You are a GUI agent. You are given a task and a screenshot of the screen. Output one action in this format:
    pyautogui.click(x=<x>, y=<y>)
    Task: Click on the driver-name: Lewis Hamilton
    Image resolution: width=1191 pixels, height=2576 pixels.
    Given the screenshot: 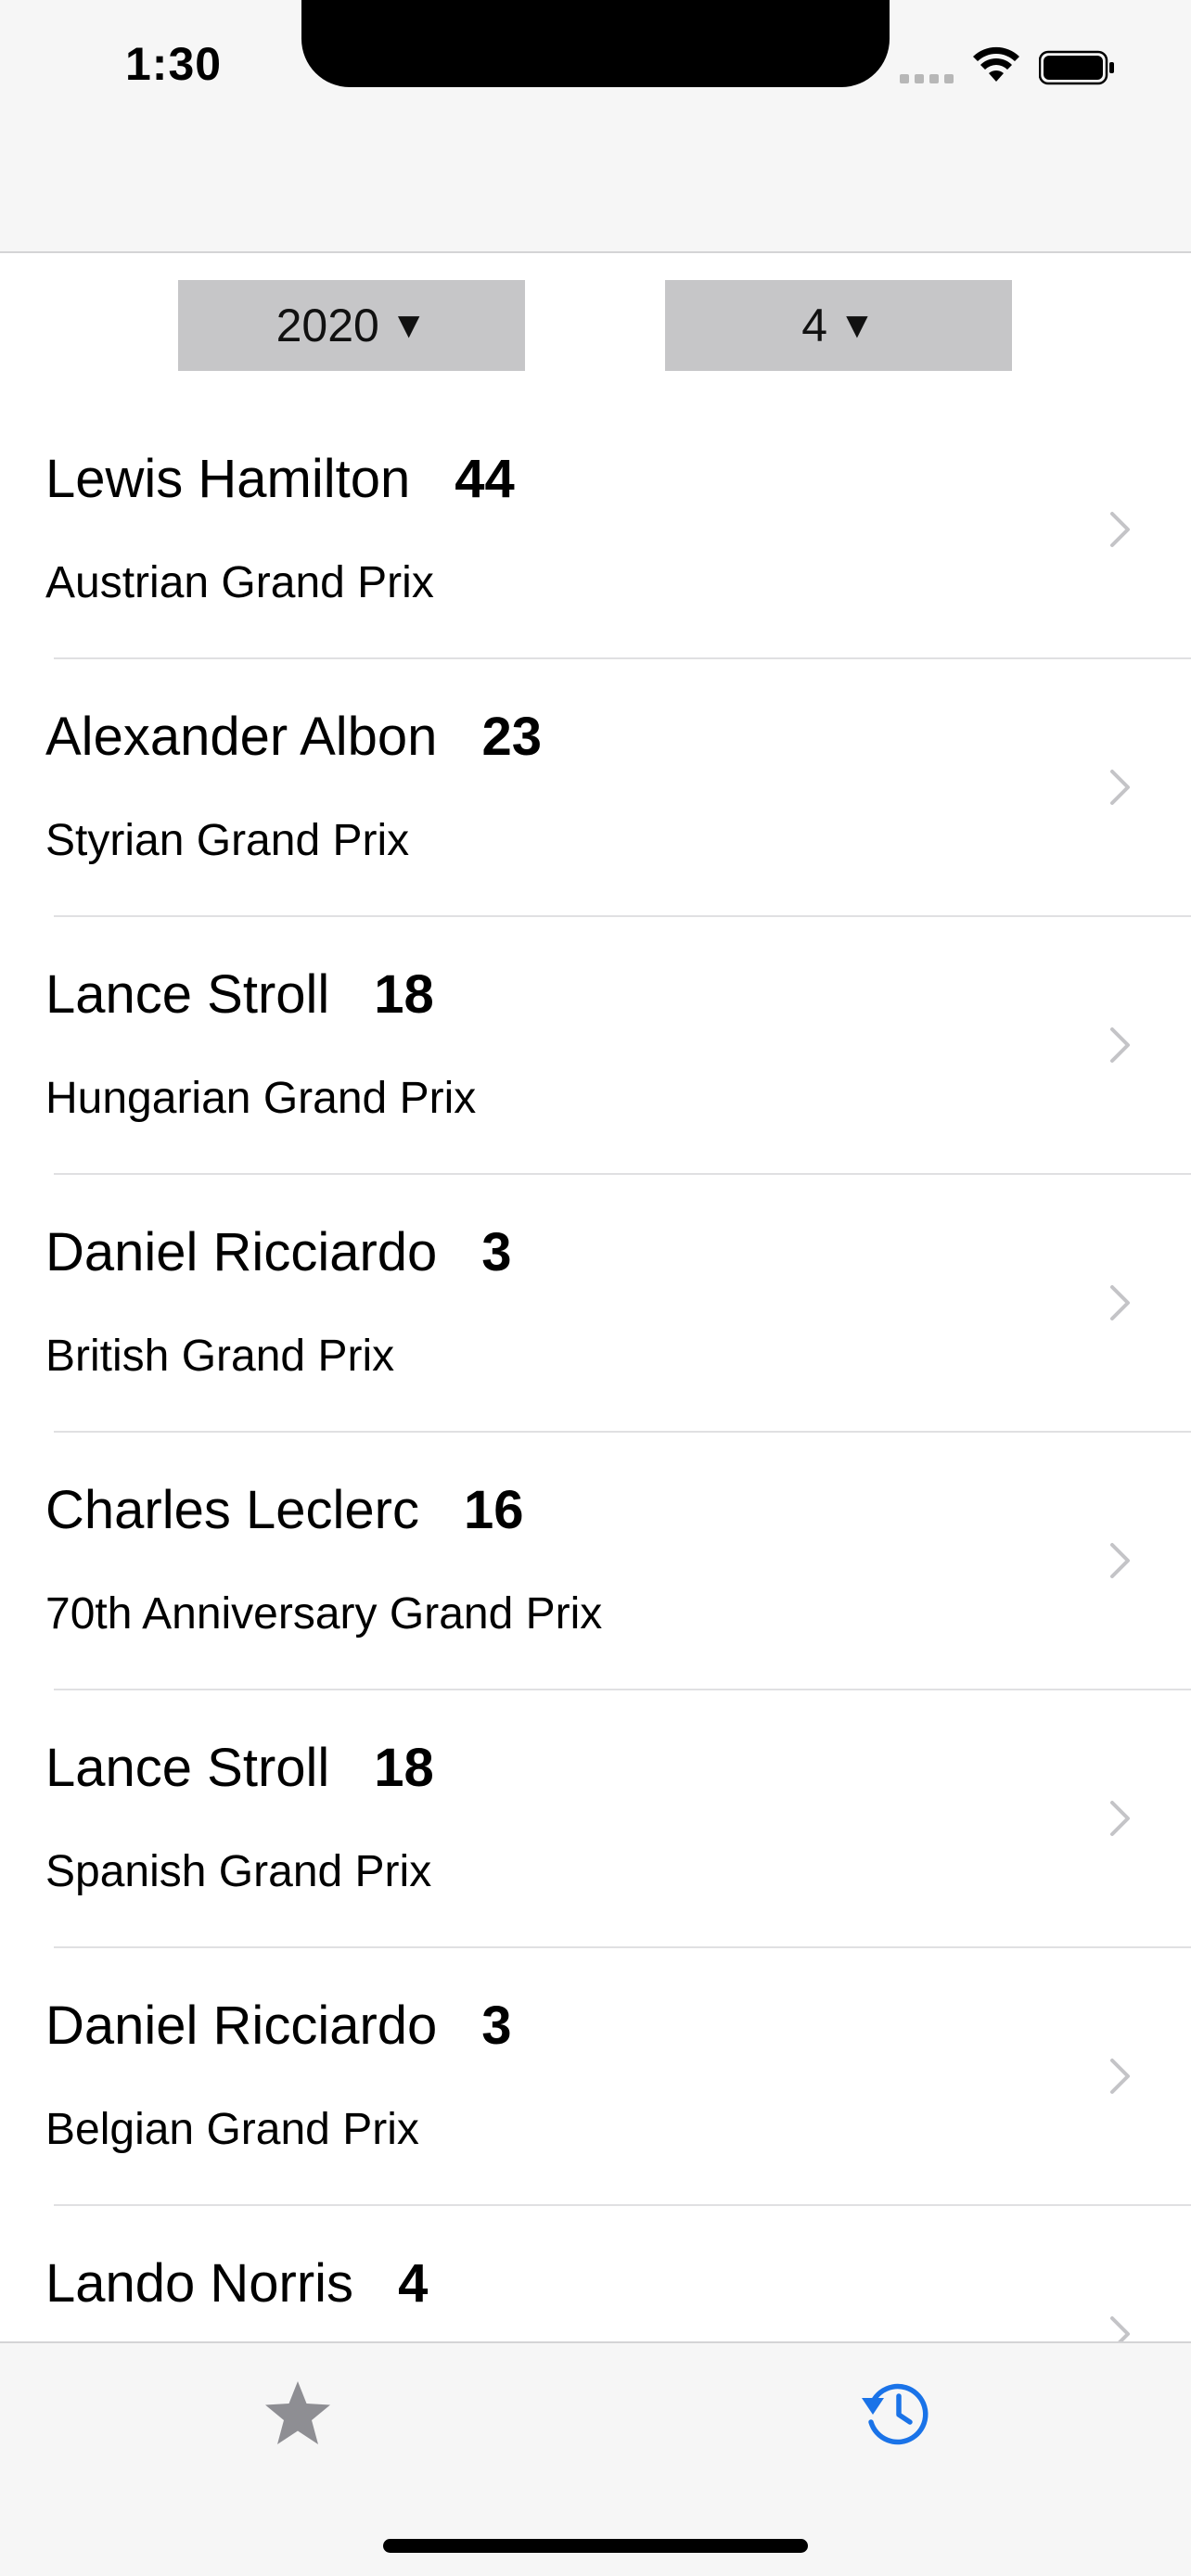 What is the action you would take?
    pyautogui.click(x=228, y=479)
    